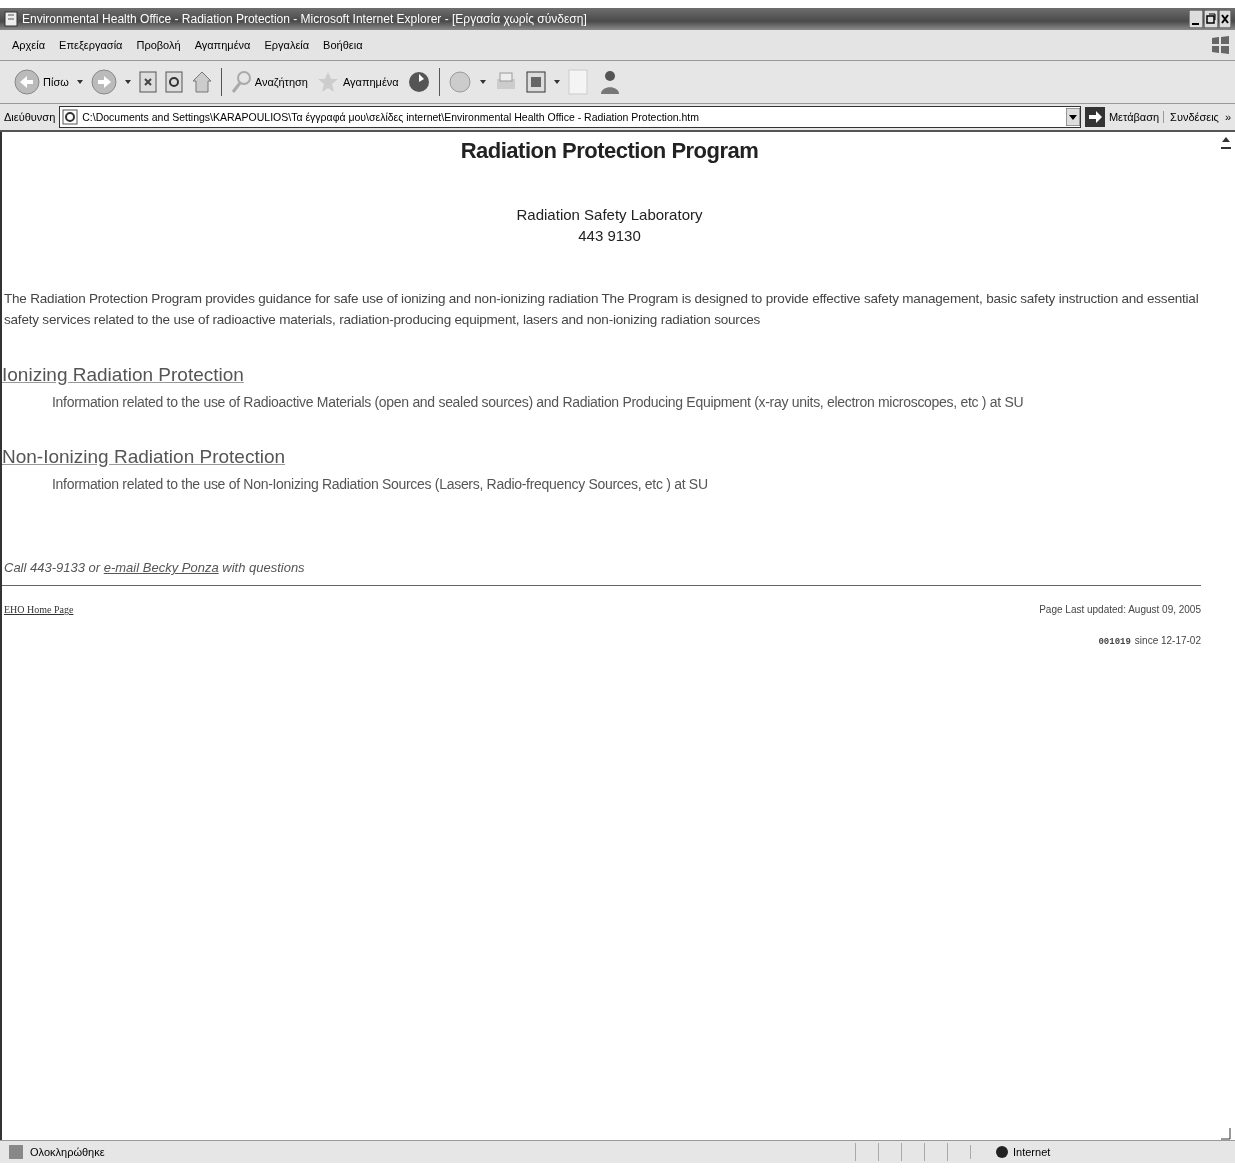 The width and height of the screenshot is (1235, 1171). Describe the element at coordinates (305, 19) in the screenshot. I see `window-title: Environmental Health Office - Radiation Protection - Microsoft Internet Explorer - [Εργασία χωρίς σύνδεση]` at that location.